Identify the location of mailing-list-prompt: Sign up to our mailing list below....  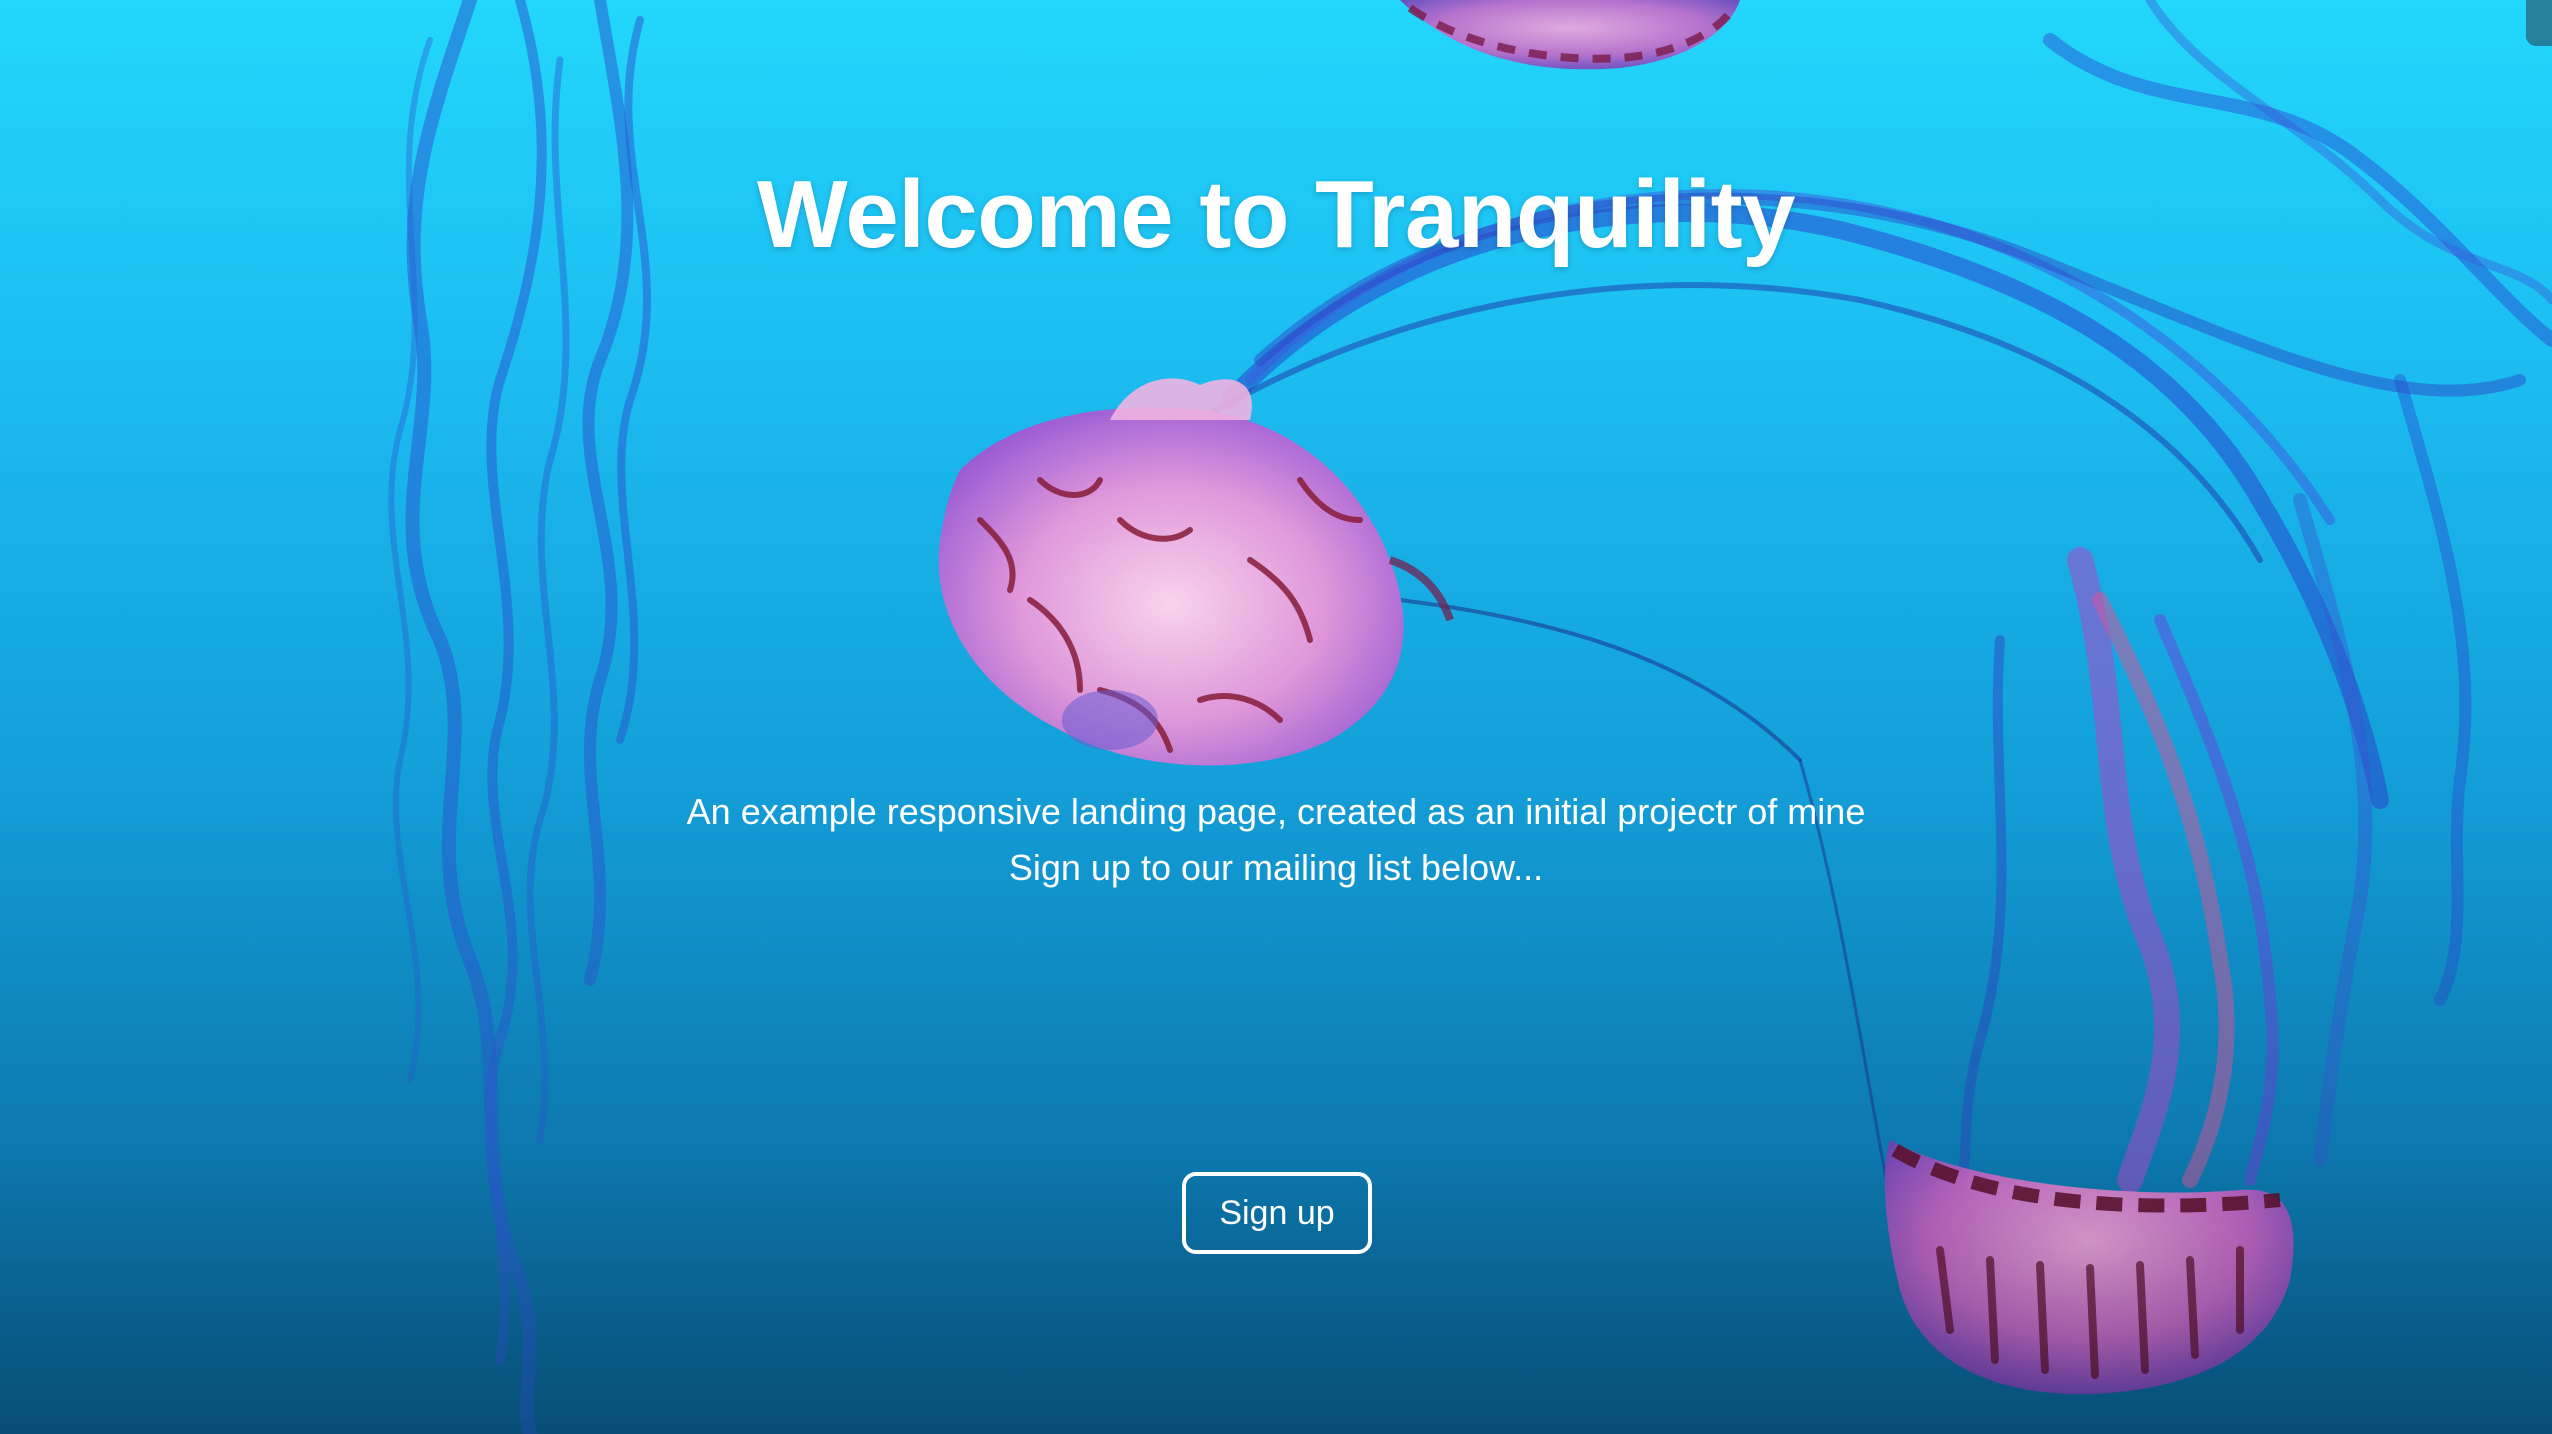
(1276, 867).